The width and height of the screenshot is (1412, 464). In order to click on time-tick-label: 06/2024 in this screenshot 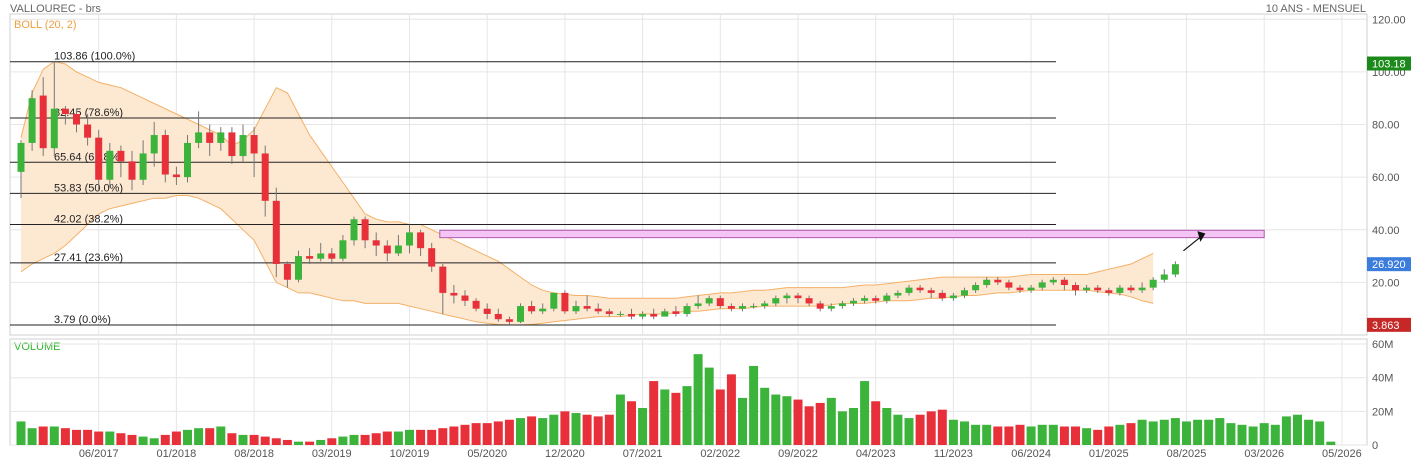, I will do `click(1031, 454)`.